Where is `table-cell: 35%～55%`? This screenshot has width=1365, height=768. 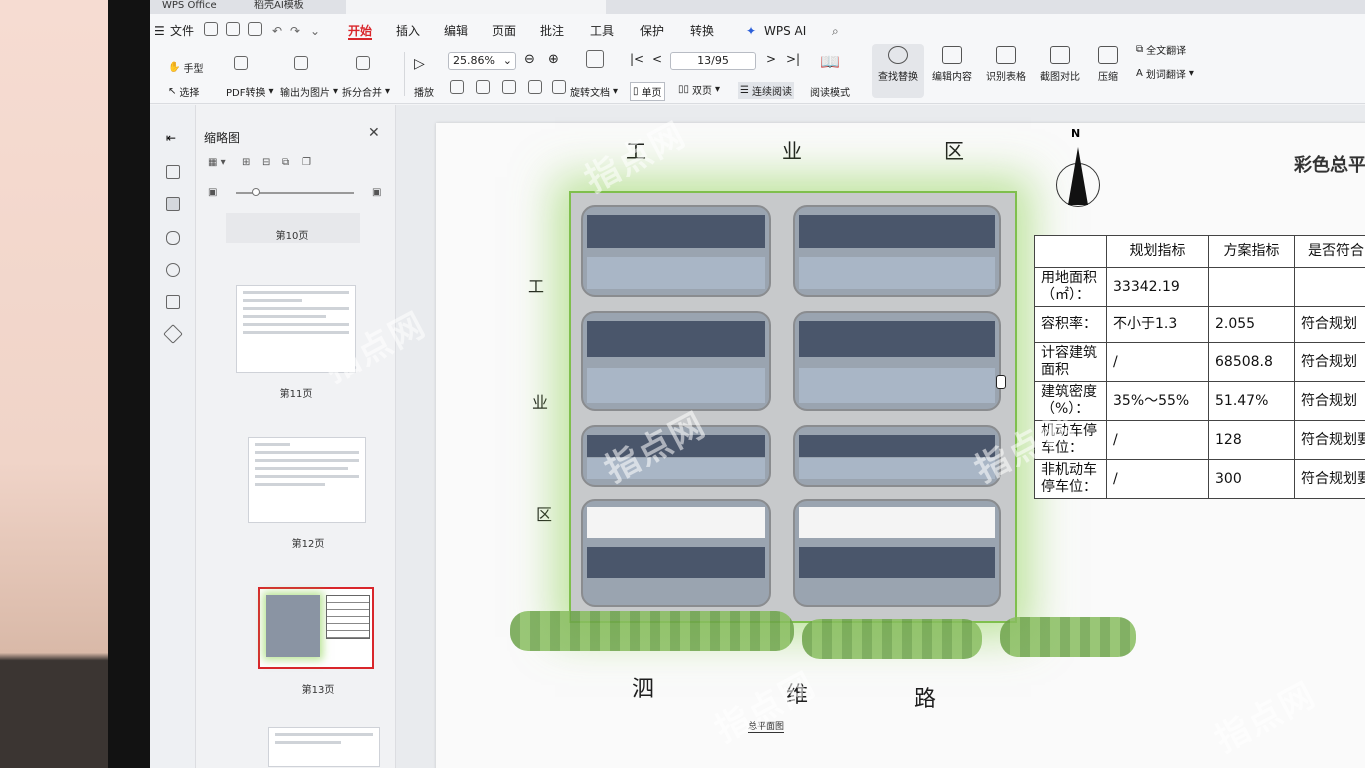
table-cell: 35%～55% is located at coordinates (1157, 401).